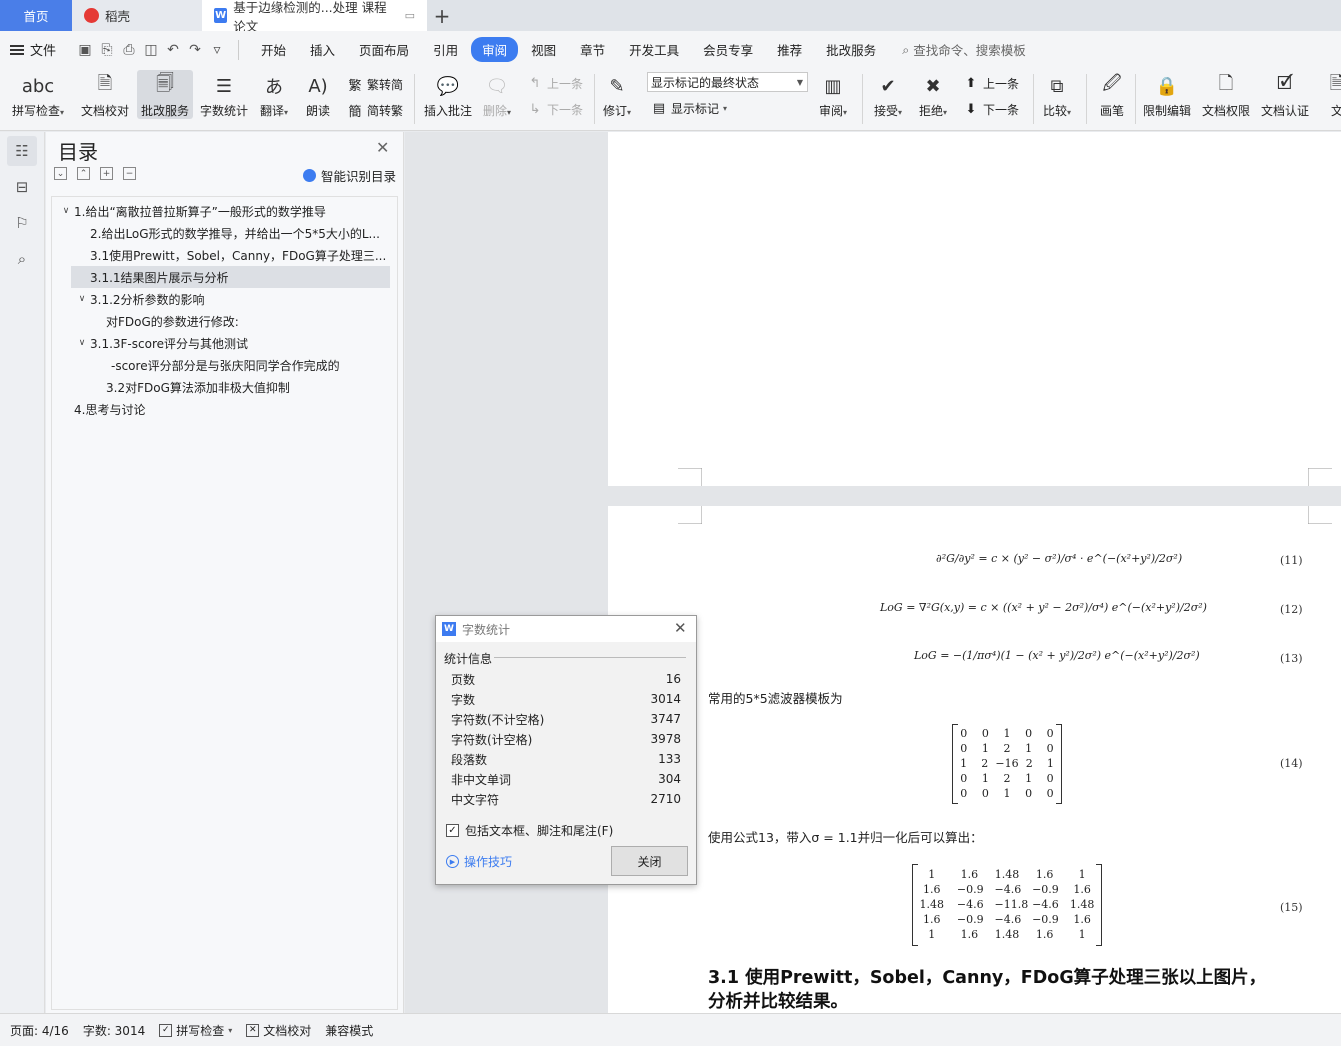  I want to click on toc-icon: ☷, so click(22, 151).